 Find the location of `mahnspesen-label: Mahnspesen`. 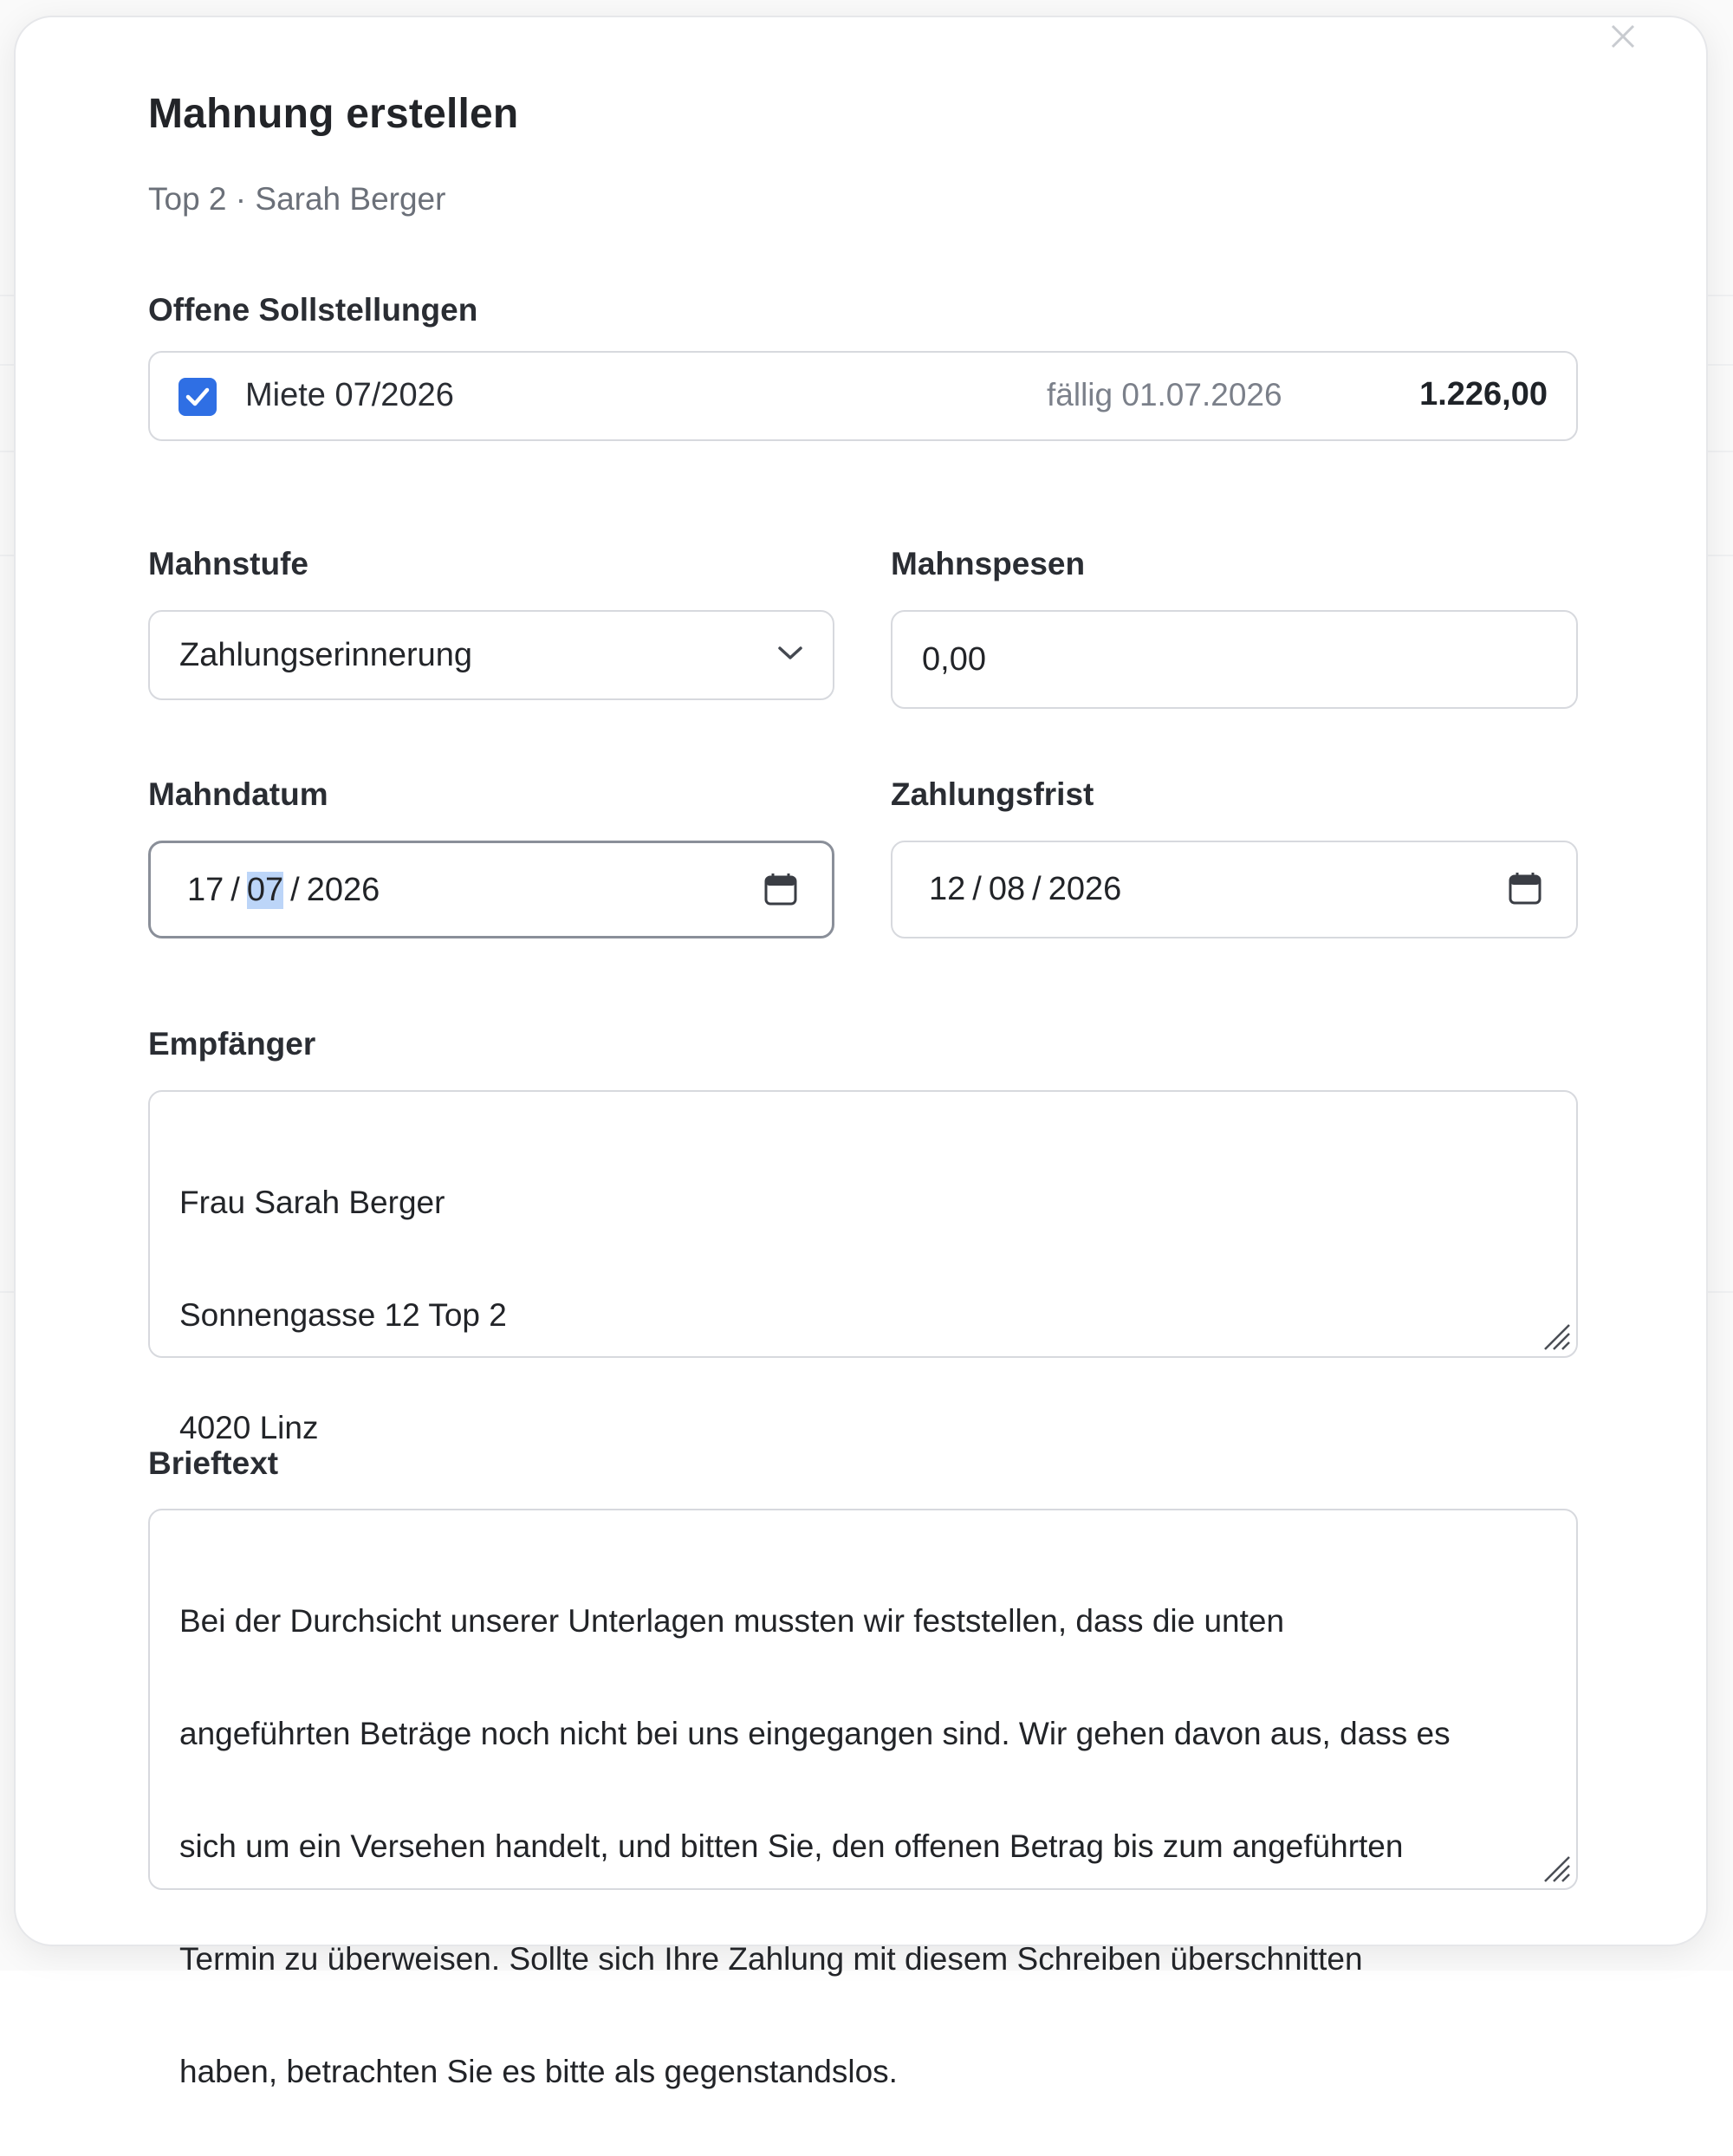

mahnspesen-label: Mahnspesen is located at coordinates (988, 563).